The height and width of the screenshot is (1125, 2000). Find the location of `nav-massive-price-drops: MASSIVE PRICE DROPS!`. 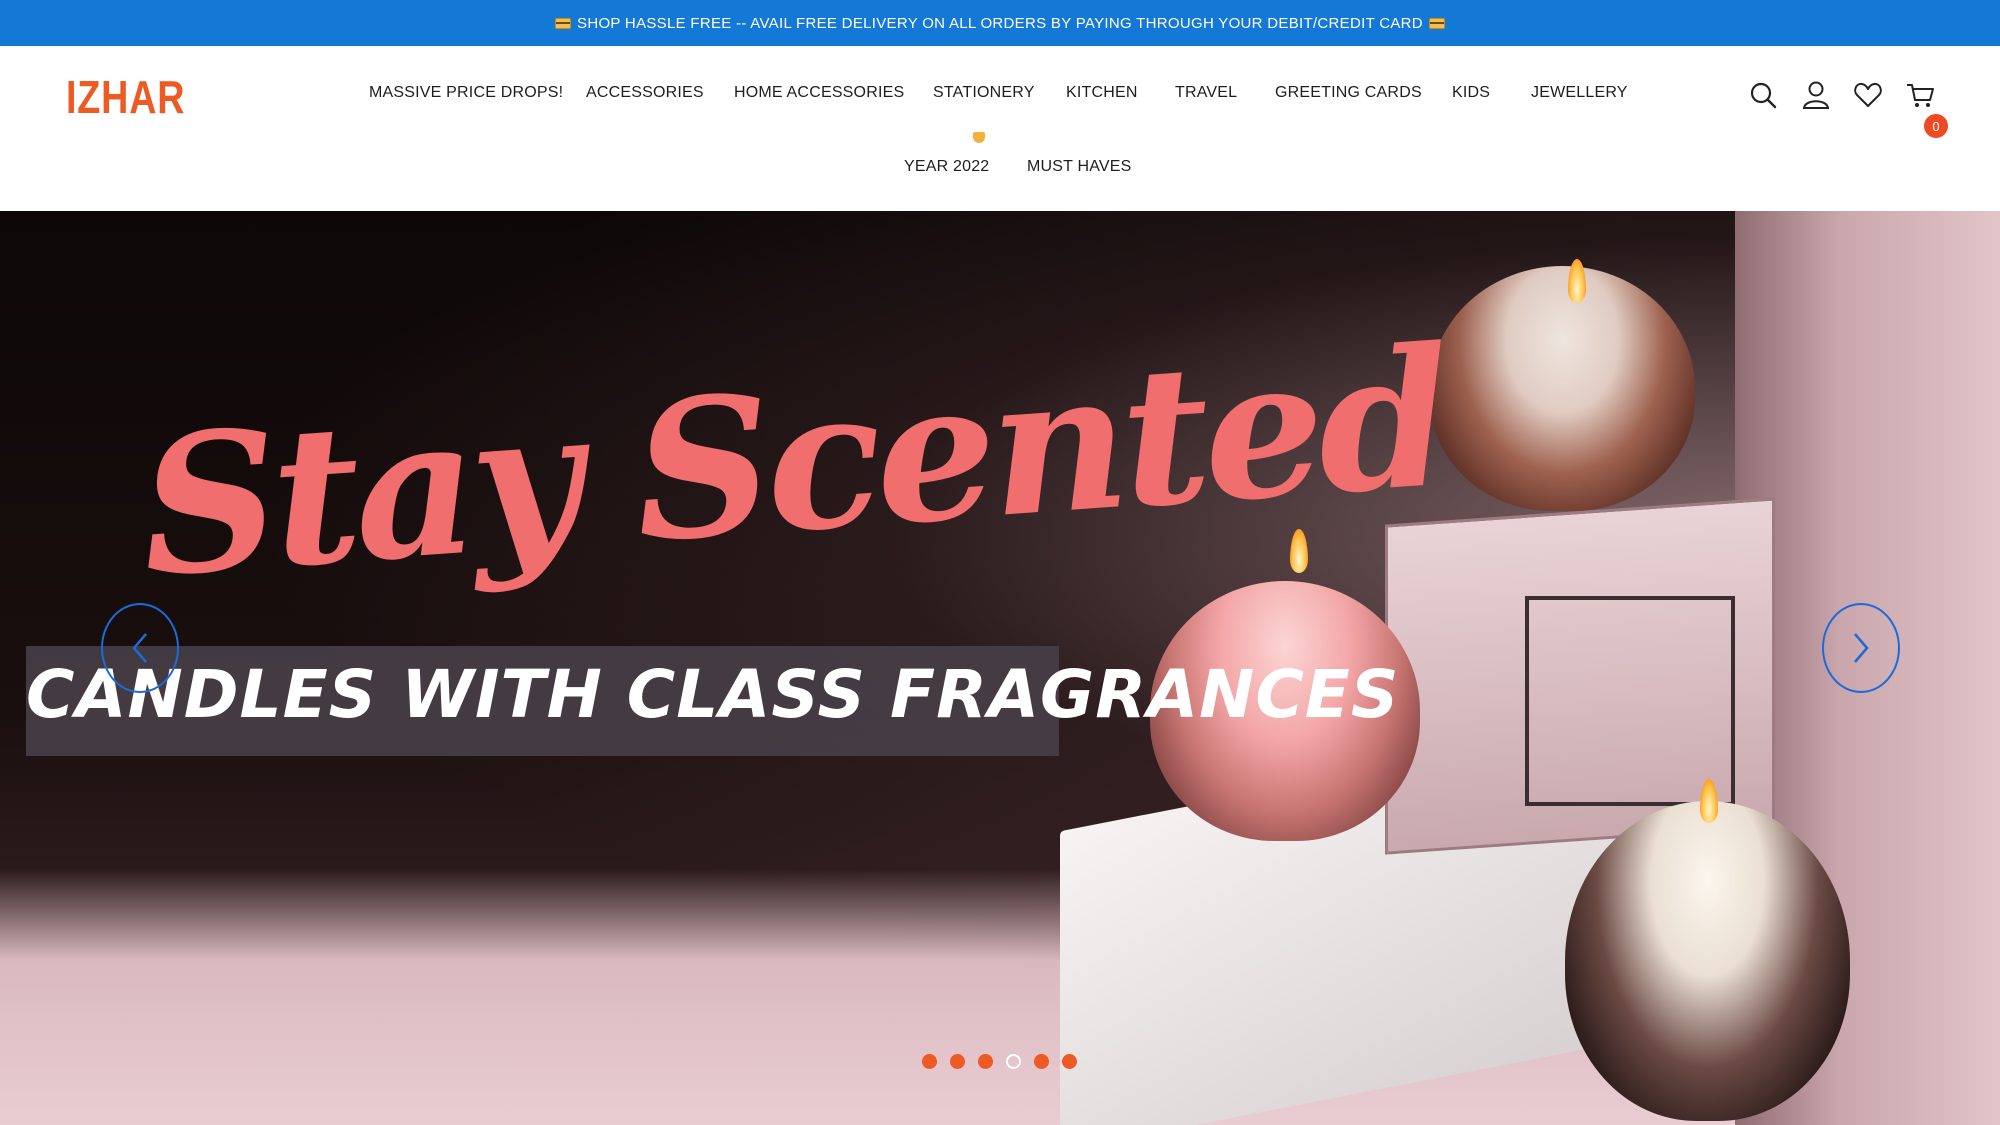

nav-massive-price-drops: MASSIVE PRICE DROPS! is located at coordinates (466, 93).